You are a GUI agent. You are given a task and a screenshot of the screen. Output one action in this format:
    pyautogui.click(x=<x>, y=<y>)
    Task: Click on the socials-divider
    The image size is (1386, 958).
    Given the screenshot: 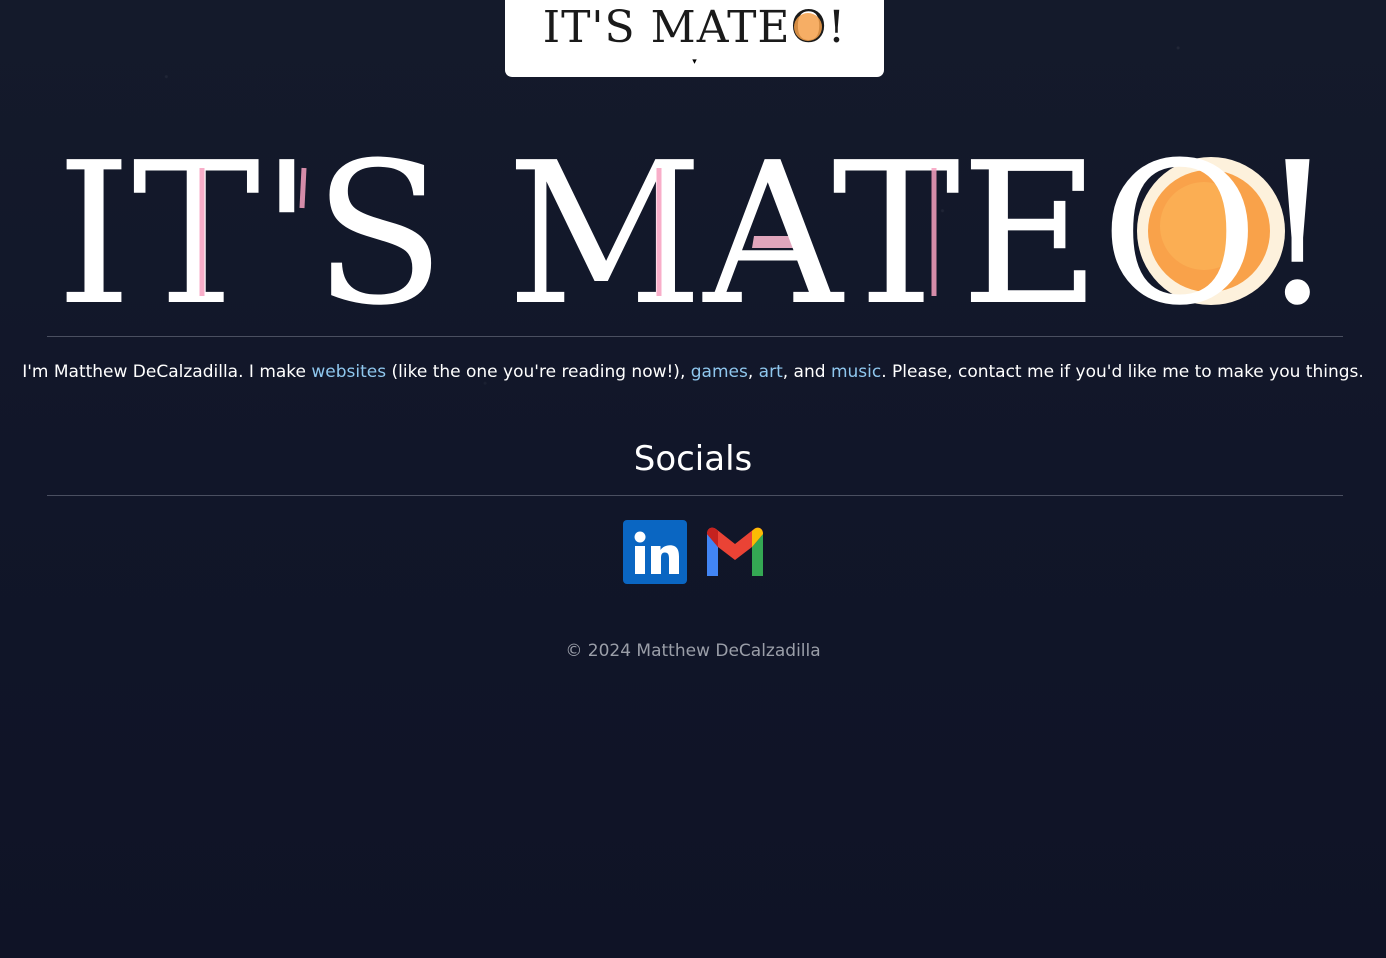 What is the action you would take?
    pyautogui.click(x=695, y=495)
    